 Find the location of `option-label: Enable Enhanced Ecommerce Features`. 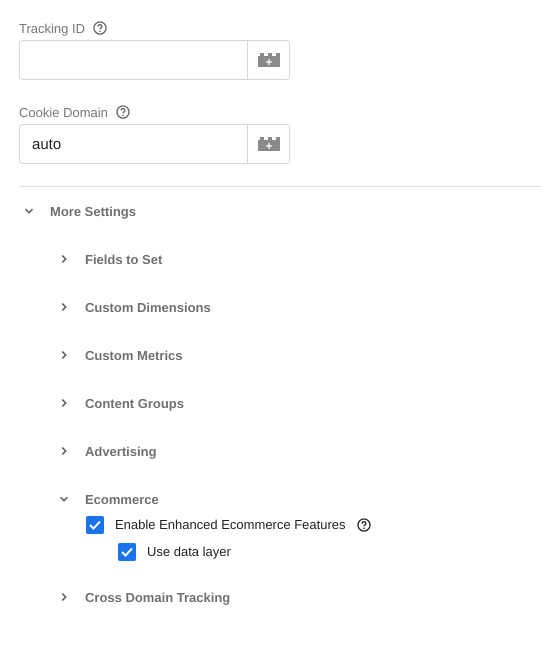

option-label: Enable Enhanced Ecommerce Features is located at coordinates (230, 524).